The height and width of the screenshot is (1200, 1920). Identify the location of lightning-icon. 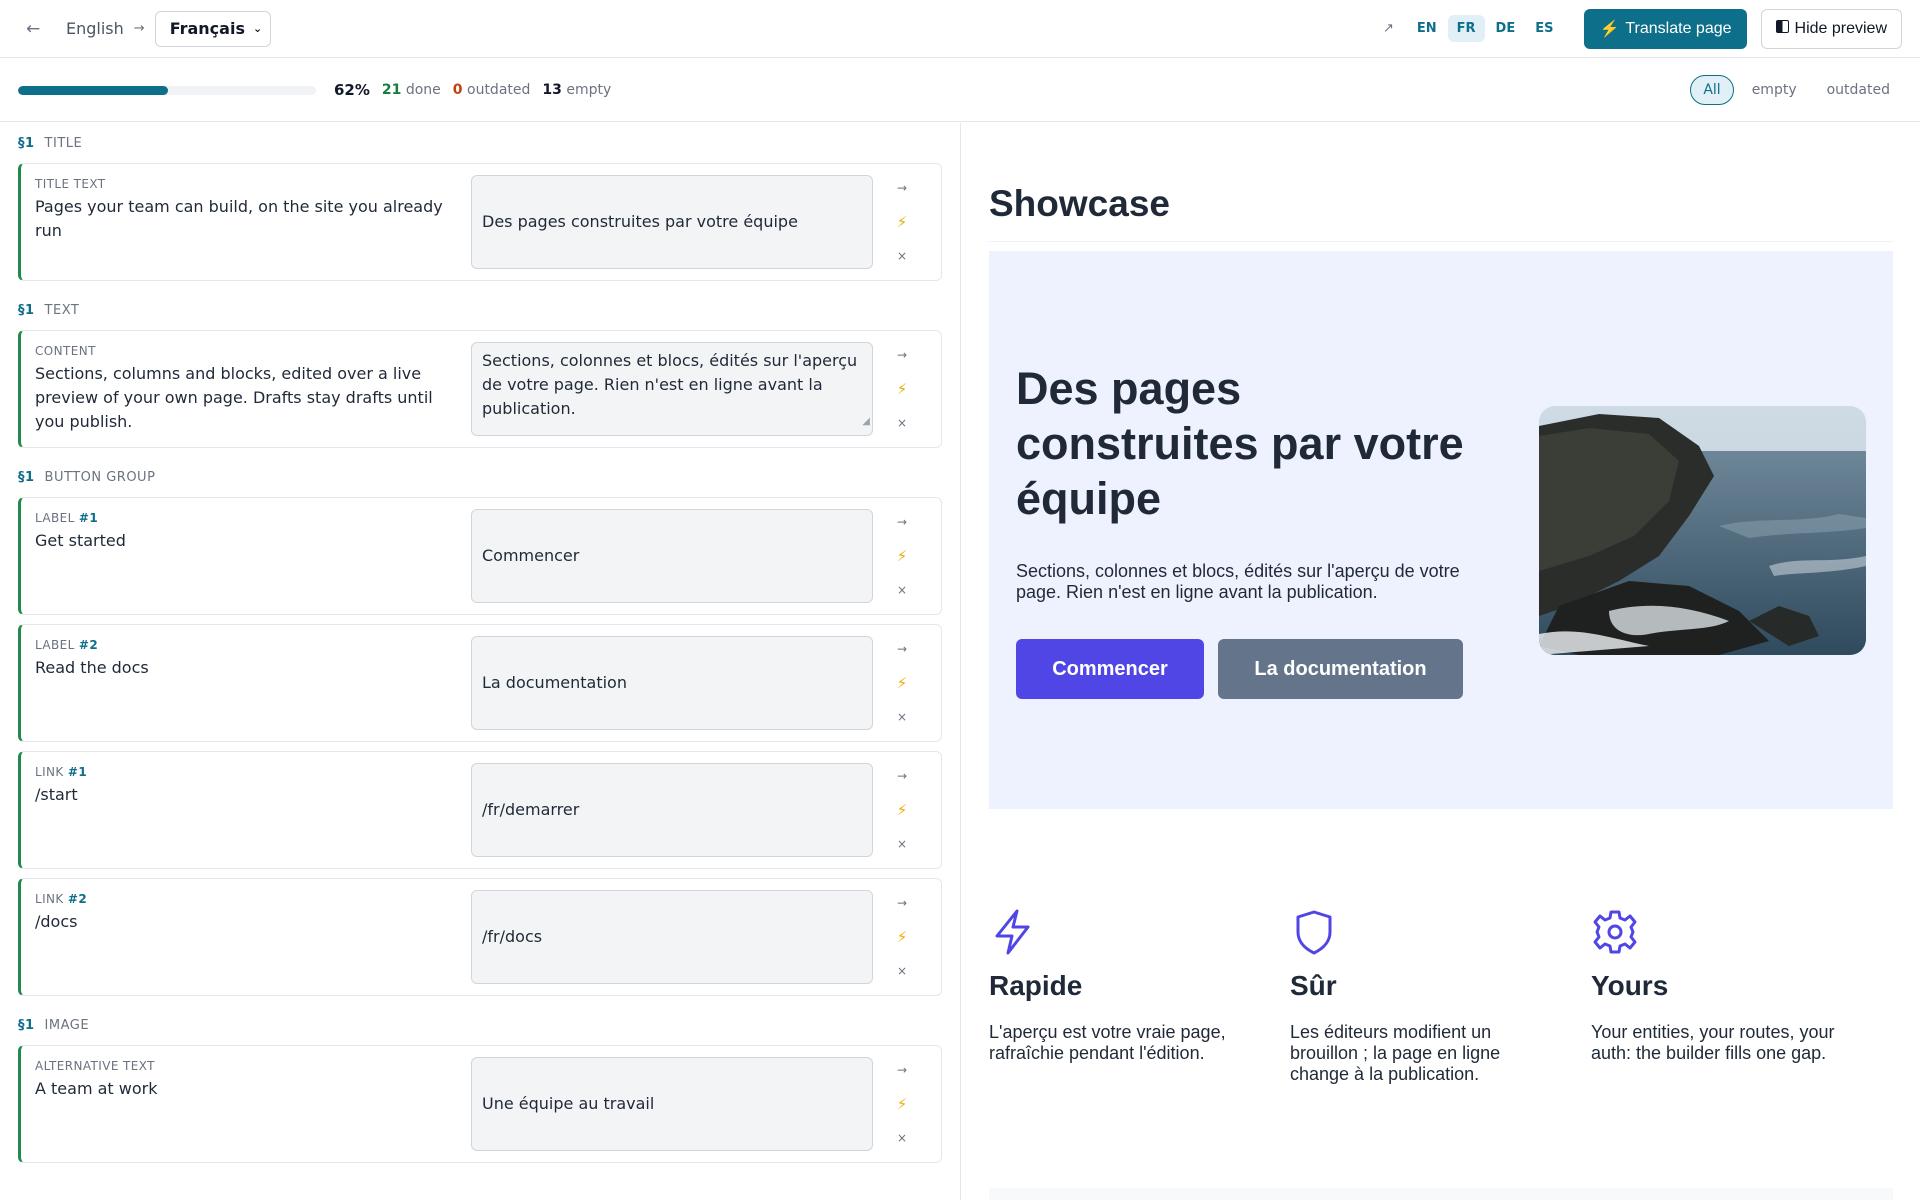
(1013, 932).